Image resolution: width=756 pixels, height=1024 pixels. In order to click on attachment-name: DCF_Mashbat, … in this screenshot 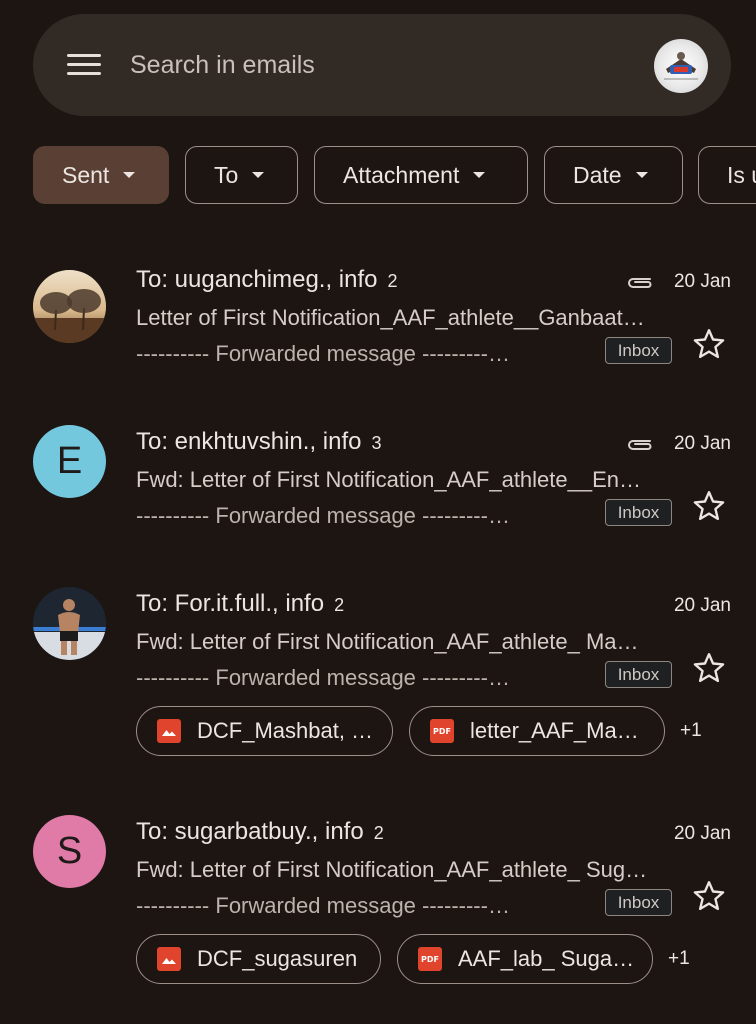, I will do `click(285, 730)`.